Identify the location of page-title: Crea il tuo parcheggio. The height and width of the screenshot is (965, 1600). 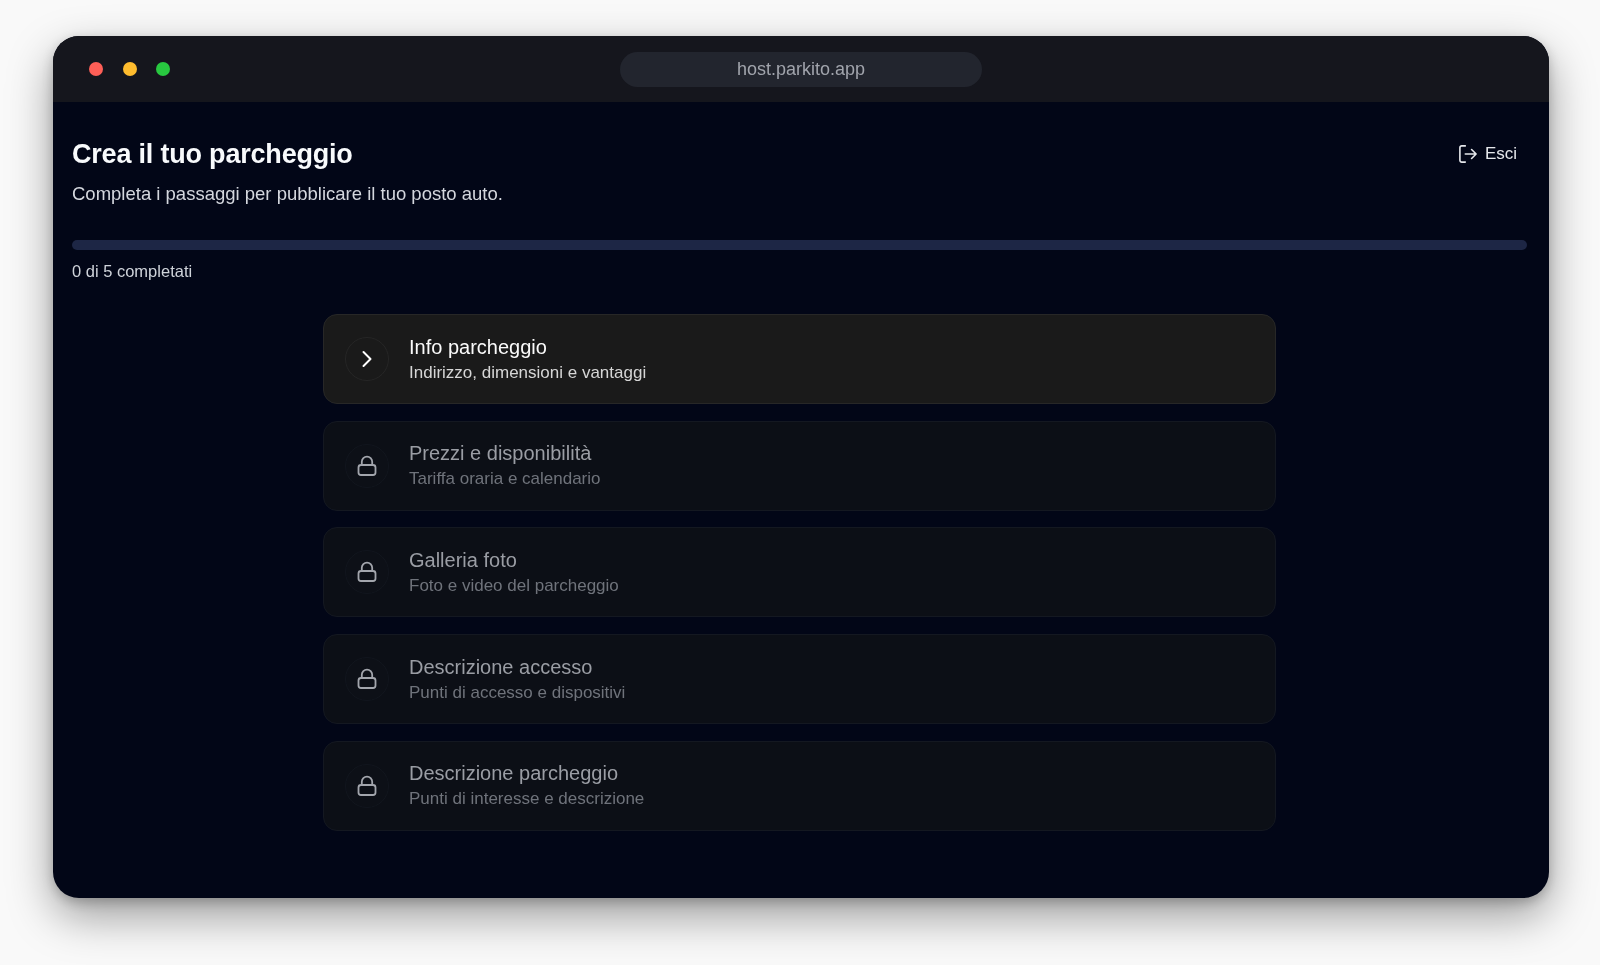
(212, 154).